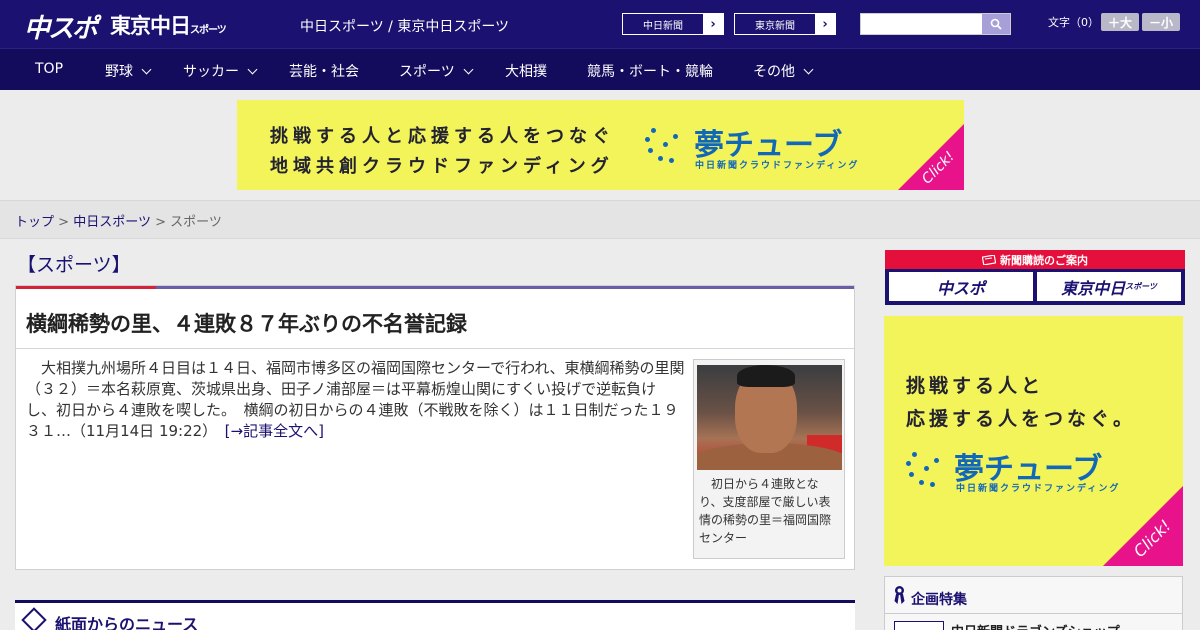 The width and height of the screenshot is (1200, 630). I want to click on nav-label: 芸能・社会, so click(324, 72).